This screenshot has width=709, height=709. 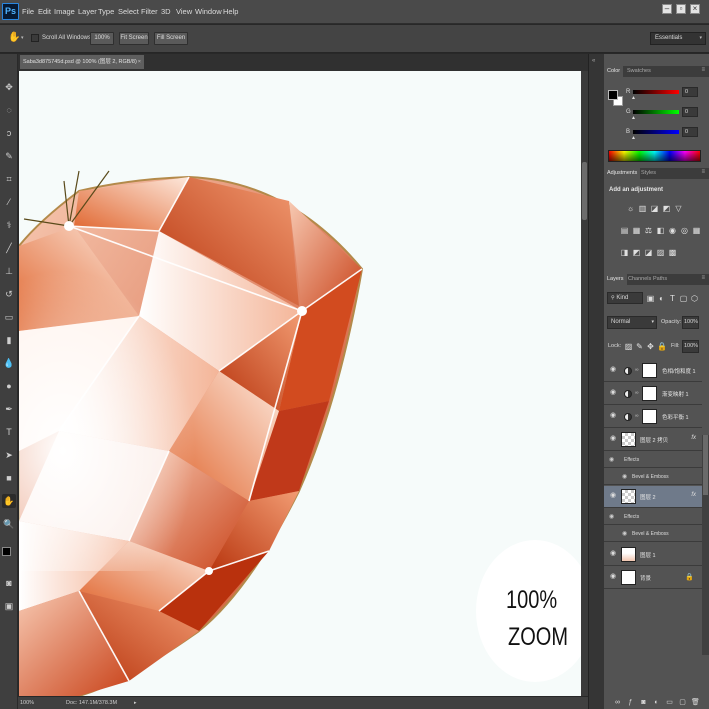 What do you see at coordinates (684, 230) in the screenshot?
I see `channel-mixer-icon: ◎` at bounding box center [684, 230].